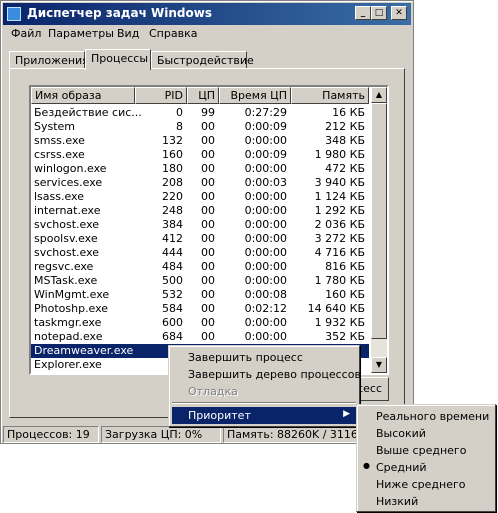  Describe the element at coordinates (172, 196) in the screenshot. I see `cell-pid: 220` at that location.